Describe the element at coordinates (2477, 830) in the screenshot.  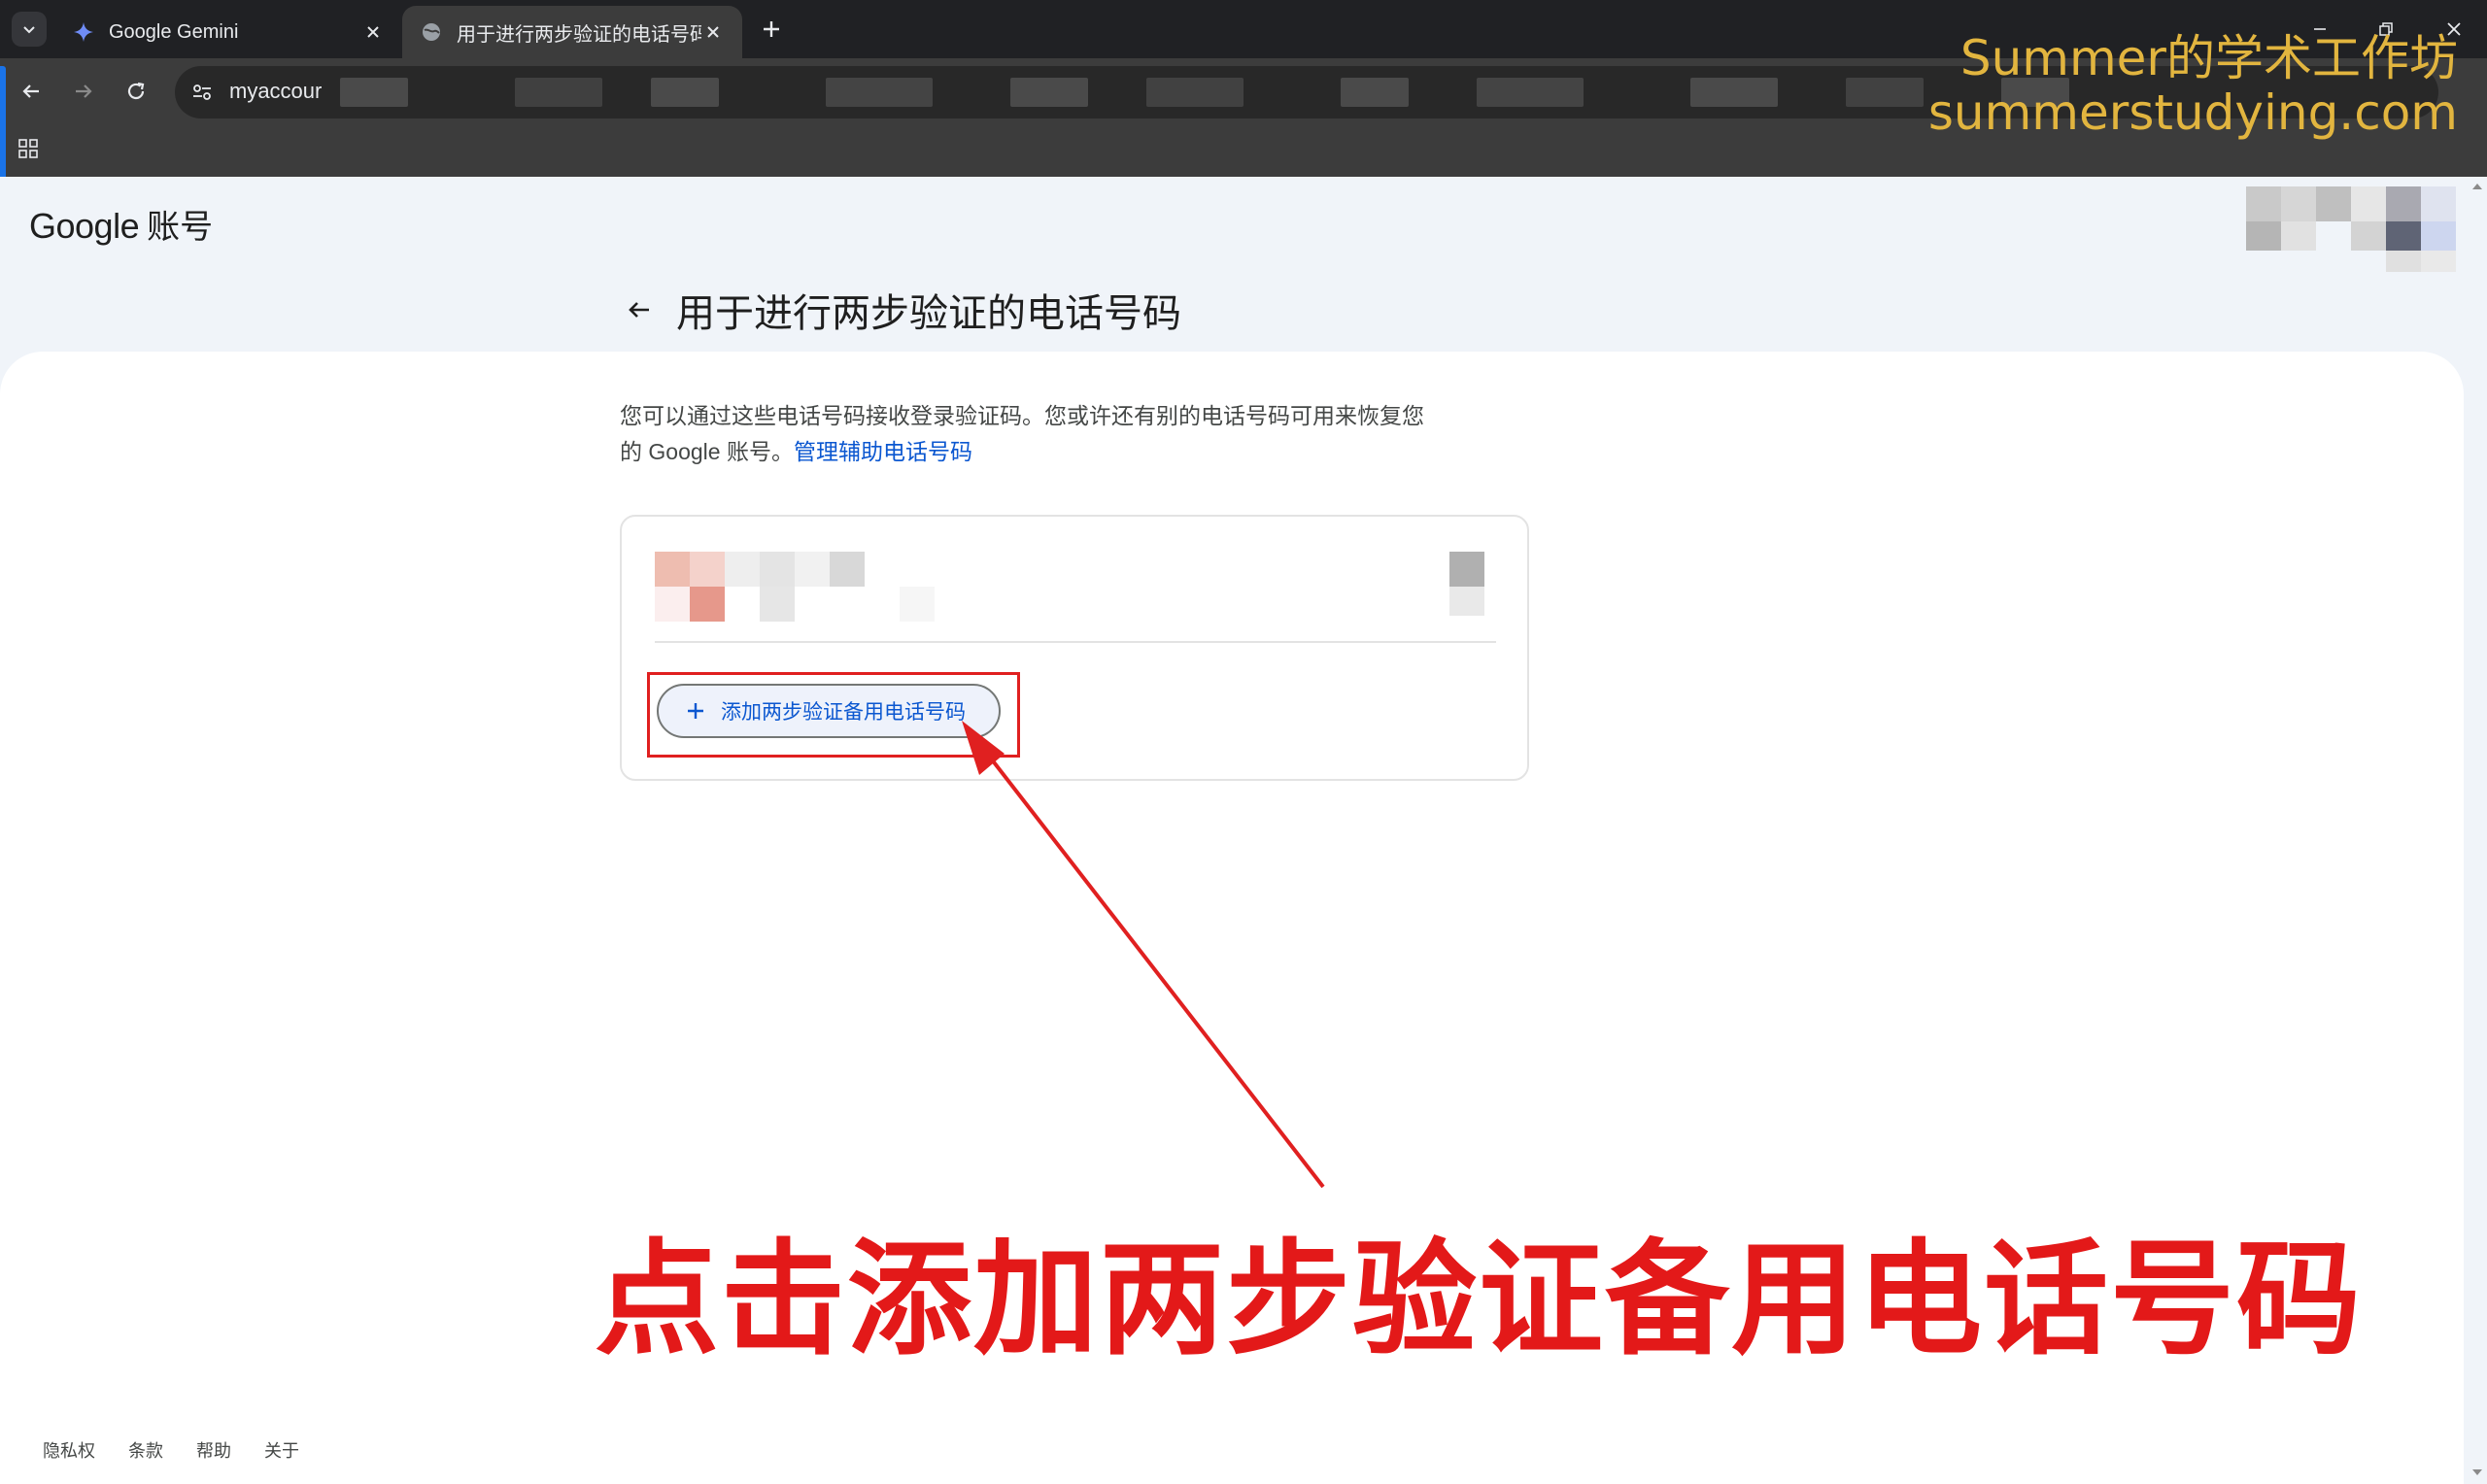
I see `page-scrollbar` at that location.